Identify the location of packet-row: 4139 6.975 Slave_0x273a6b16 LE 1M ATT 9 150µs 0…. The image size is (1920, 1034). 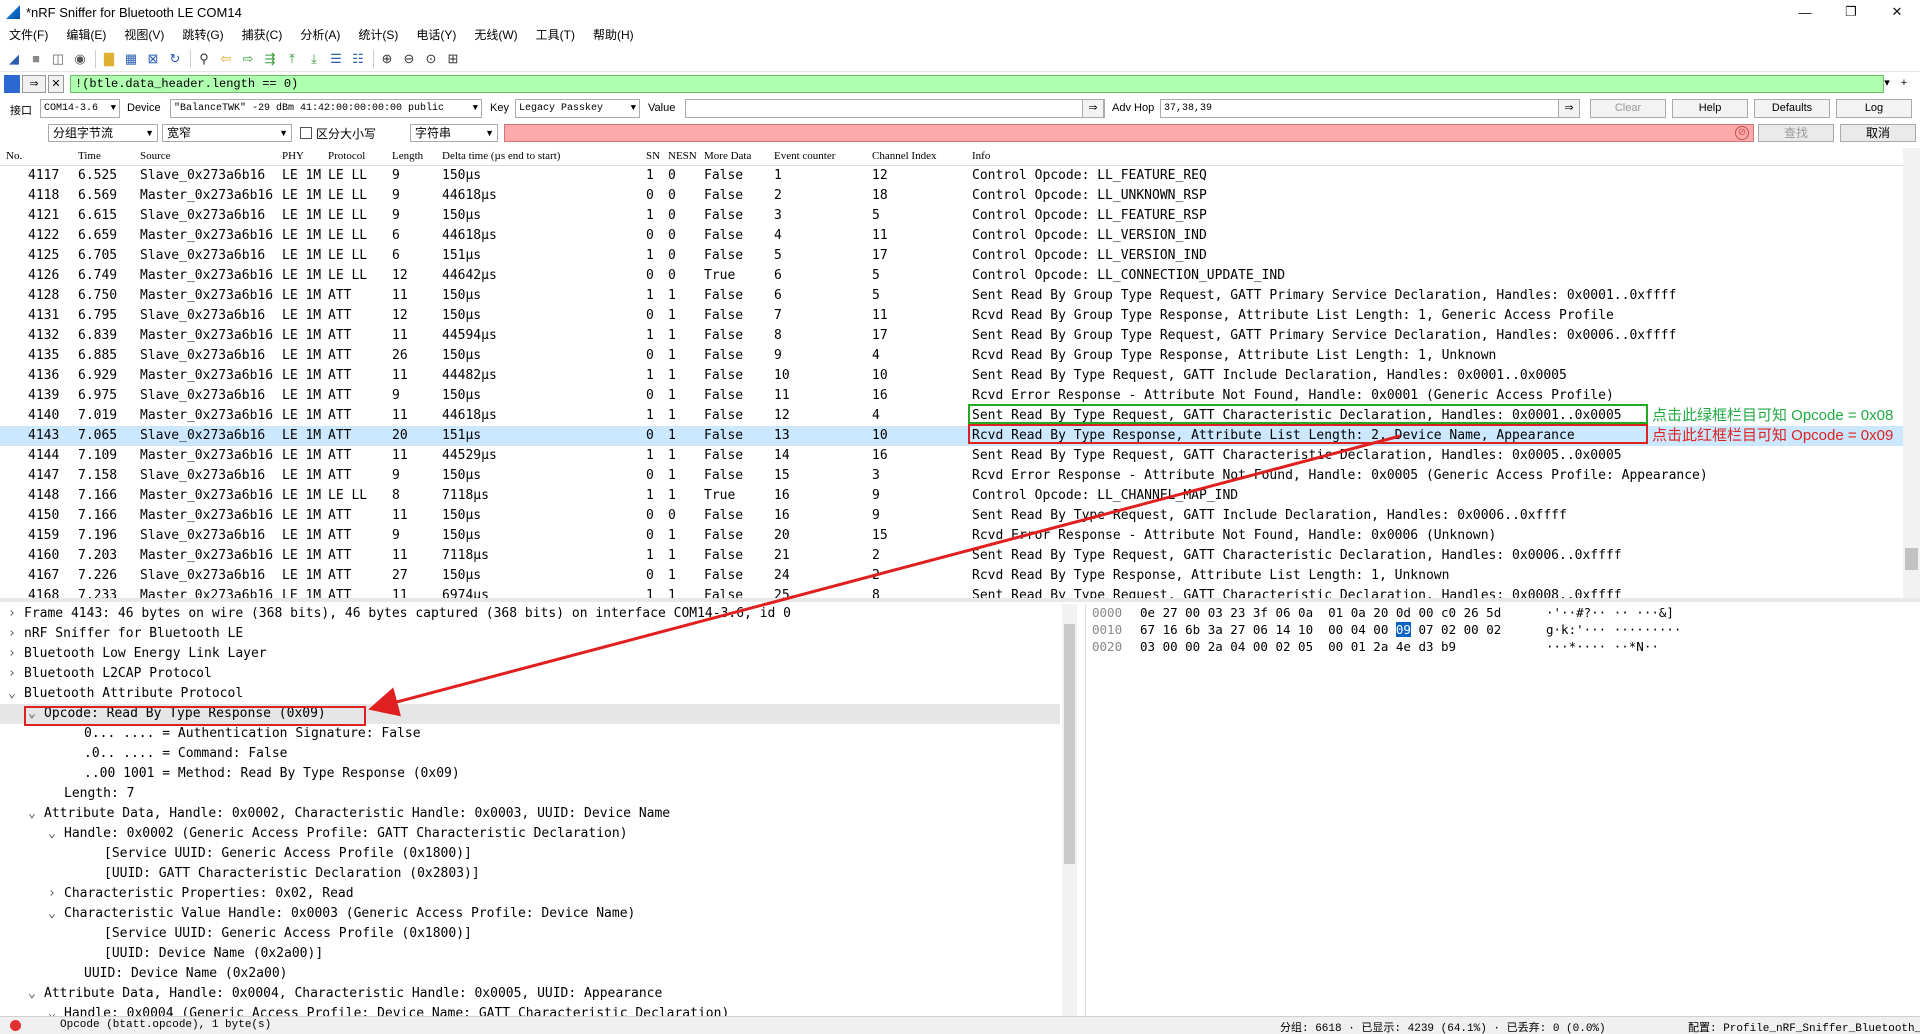
(960, 396).